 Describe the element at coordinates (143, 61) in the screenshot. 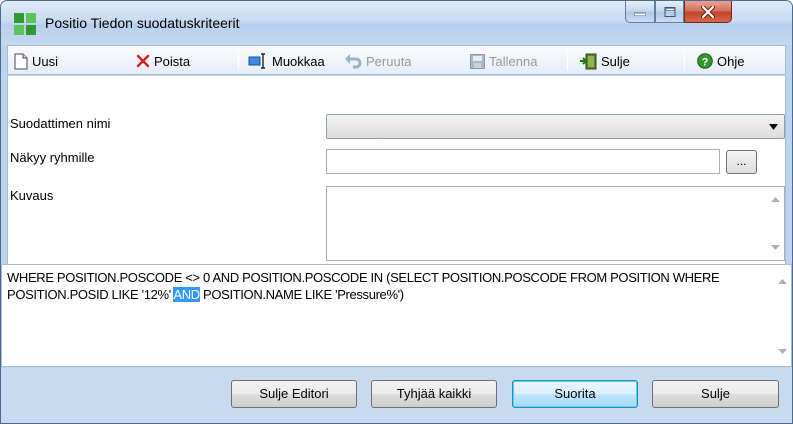

I see `delete-x-icon` at that location.